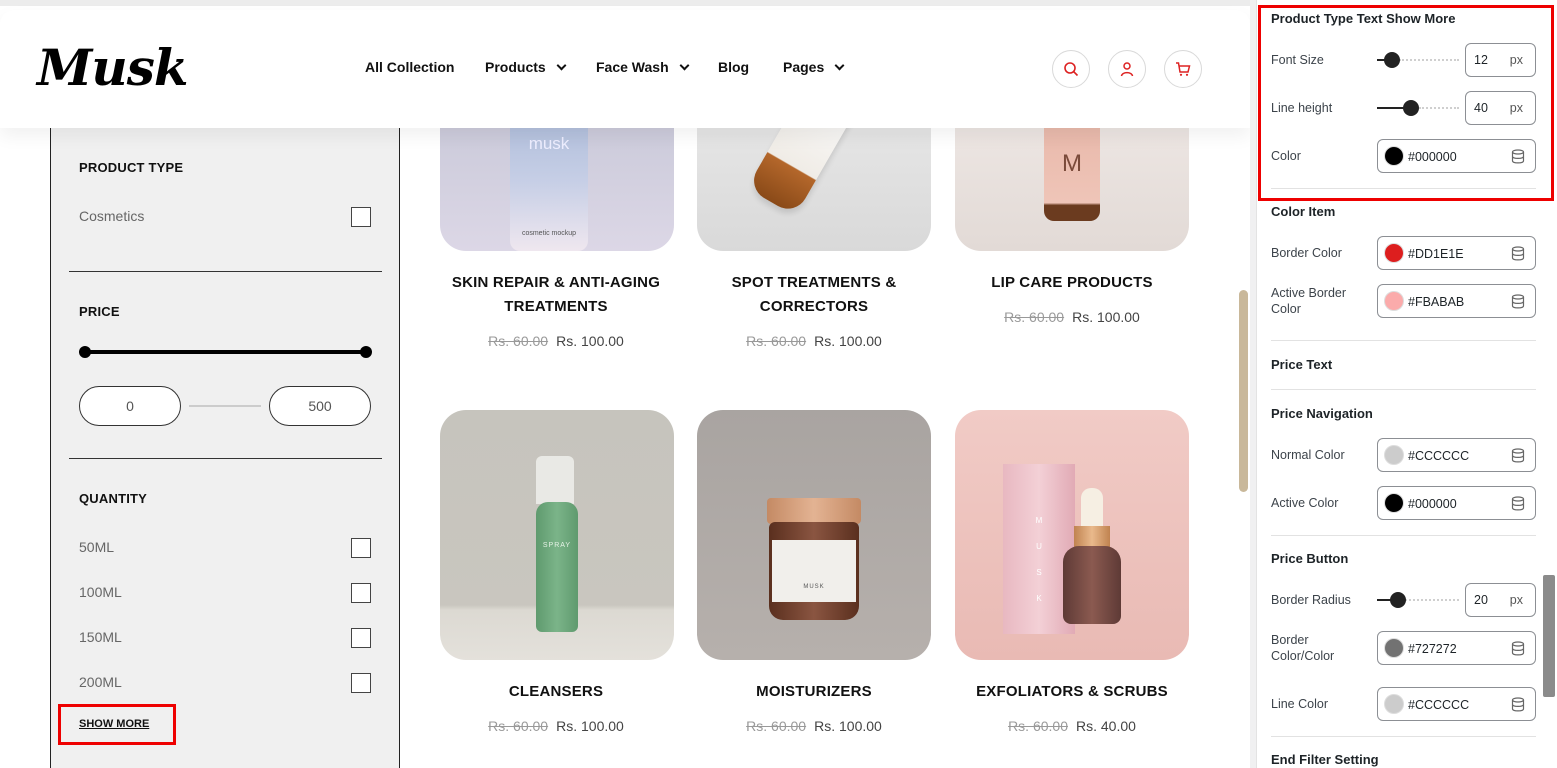 This screenshot has width=1557, height=768. I want to click on nav-all-collection: All Collection, so click(409, 67).